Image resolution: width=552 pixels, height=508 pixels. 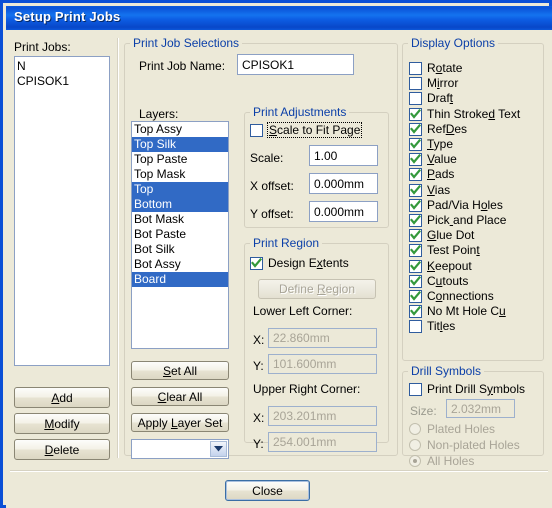 I want to click on chevron-down-icon, so click(x=218, y=449).